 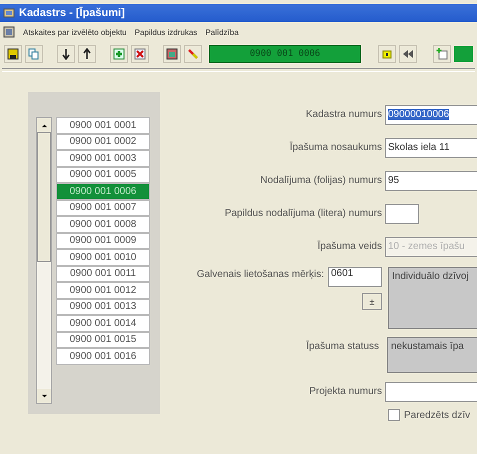 I want to click on text-field: 09000010006, so click(x=431, y=114).